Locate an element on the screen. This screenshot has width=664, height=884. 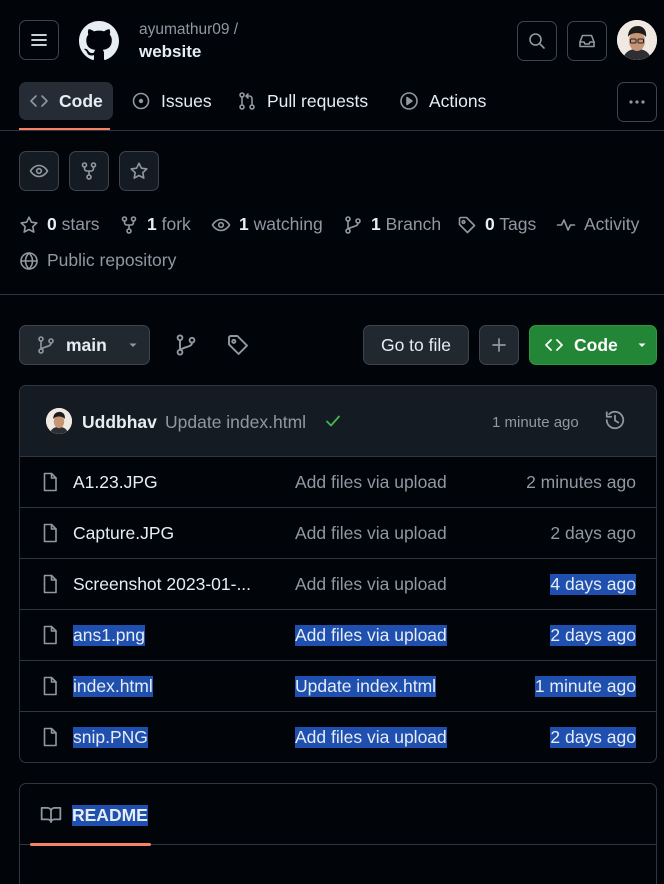
forks-label: fork is located at coordinates (176, 224).